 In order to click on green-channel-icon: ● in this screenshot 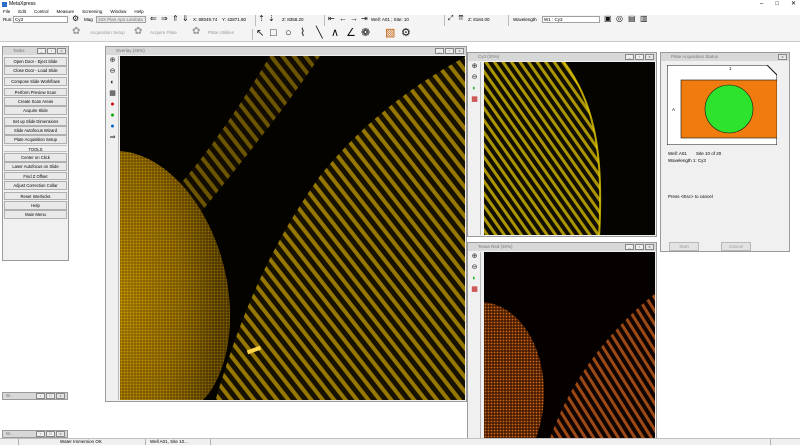, I will do `click(112, 116)`.